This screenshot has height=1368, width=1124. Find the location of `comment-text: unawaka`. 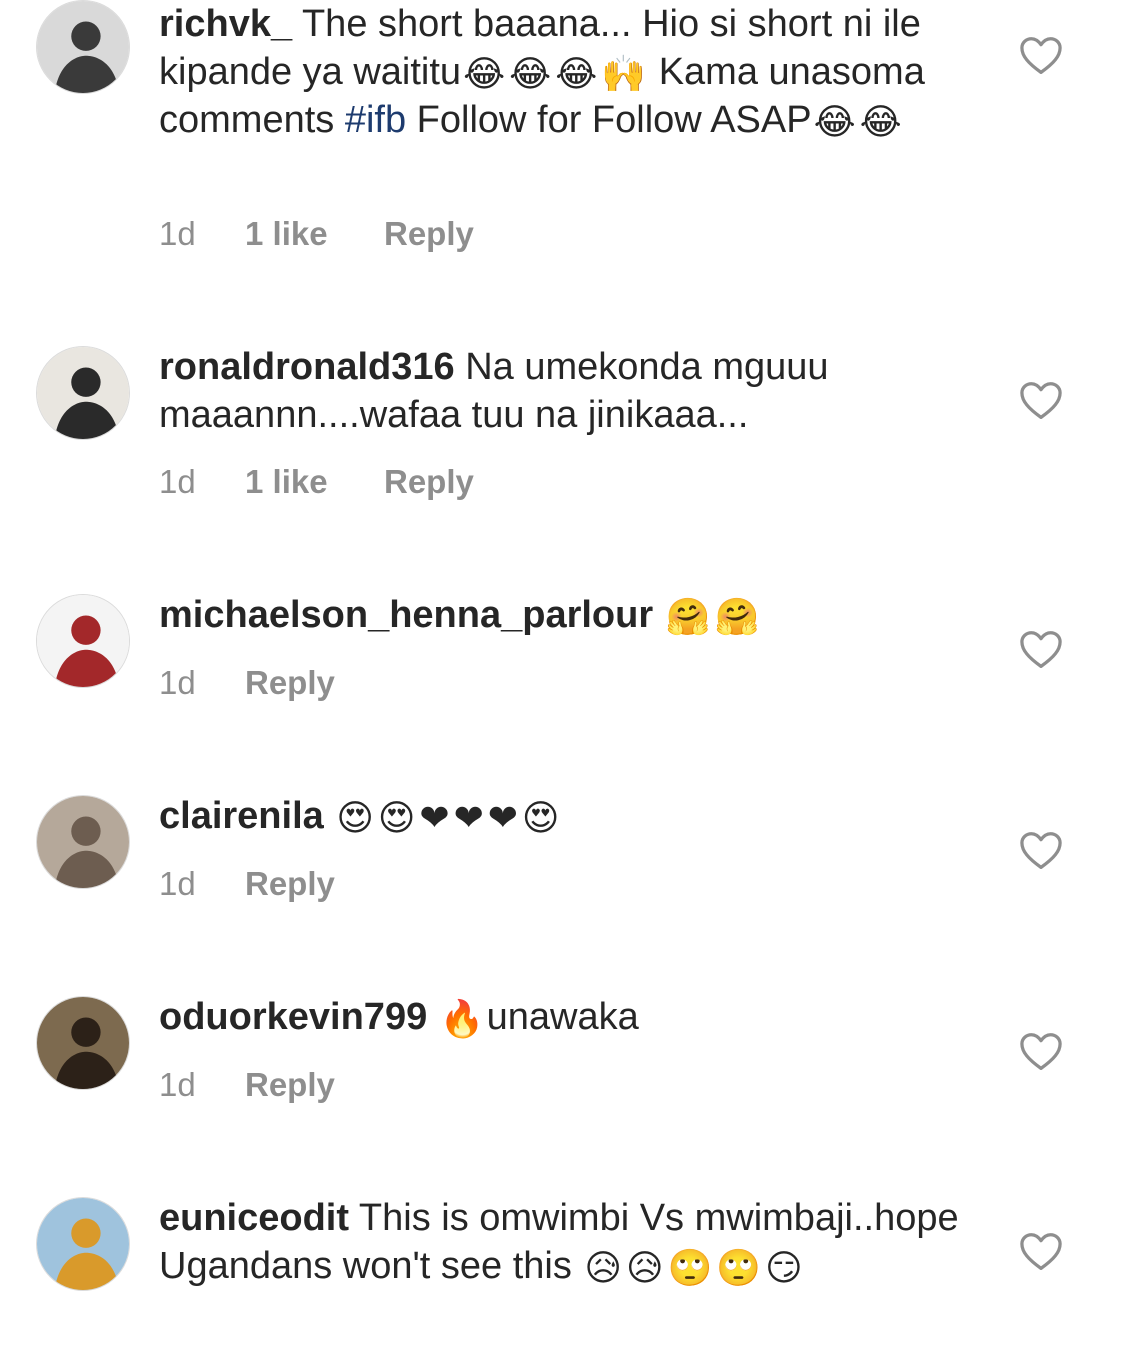

comment-text: unawaka is located at coordinates (562, 1017).